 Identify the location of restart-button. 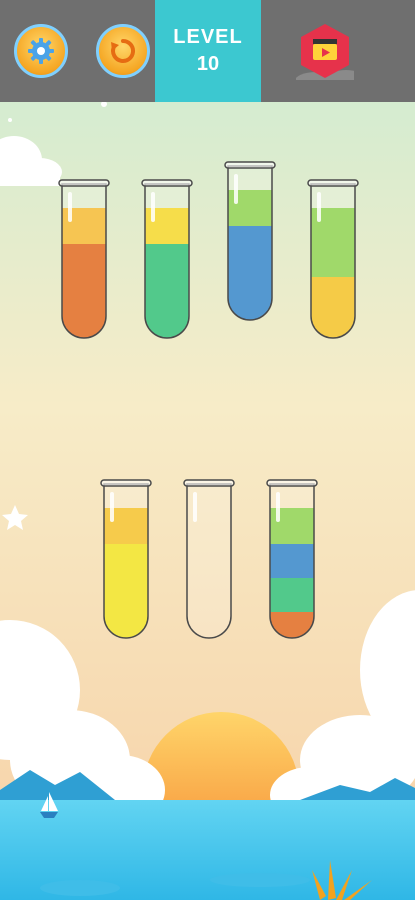
(123, 51).